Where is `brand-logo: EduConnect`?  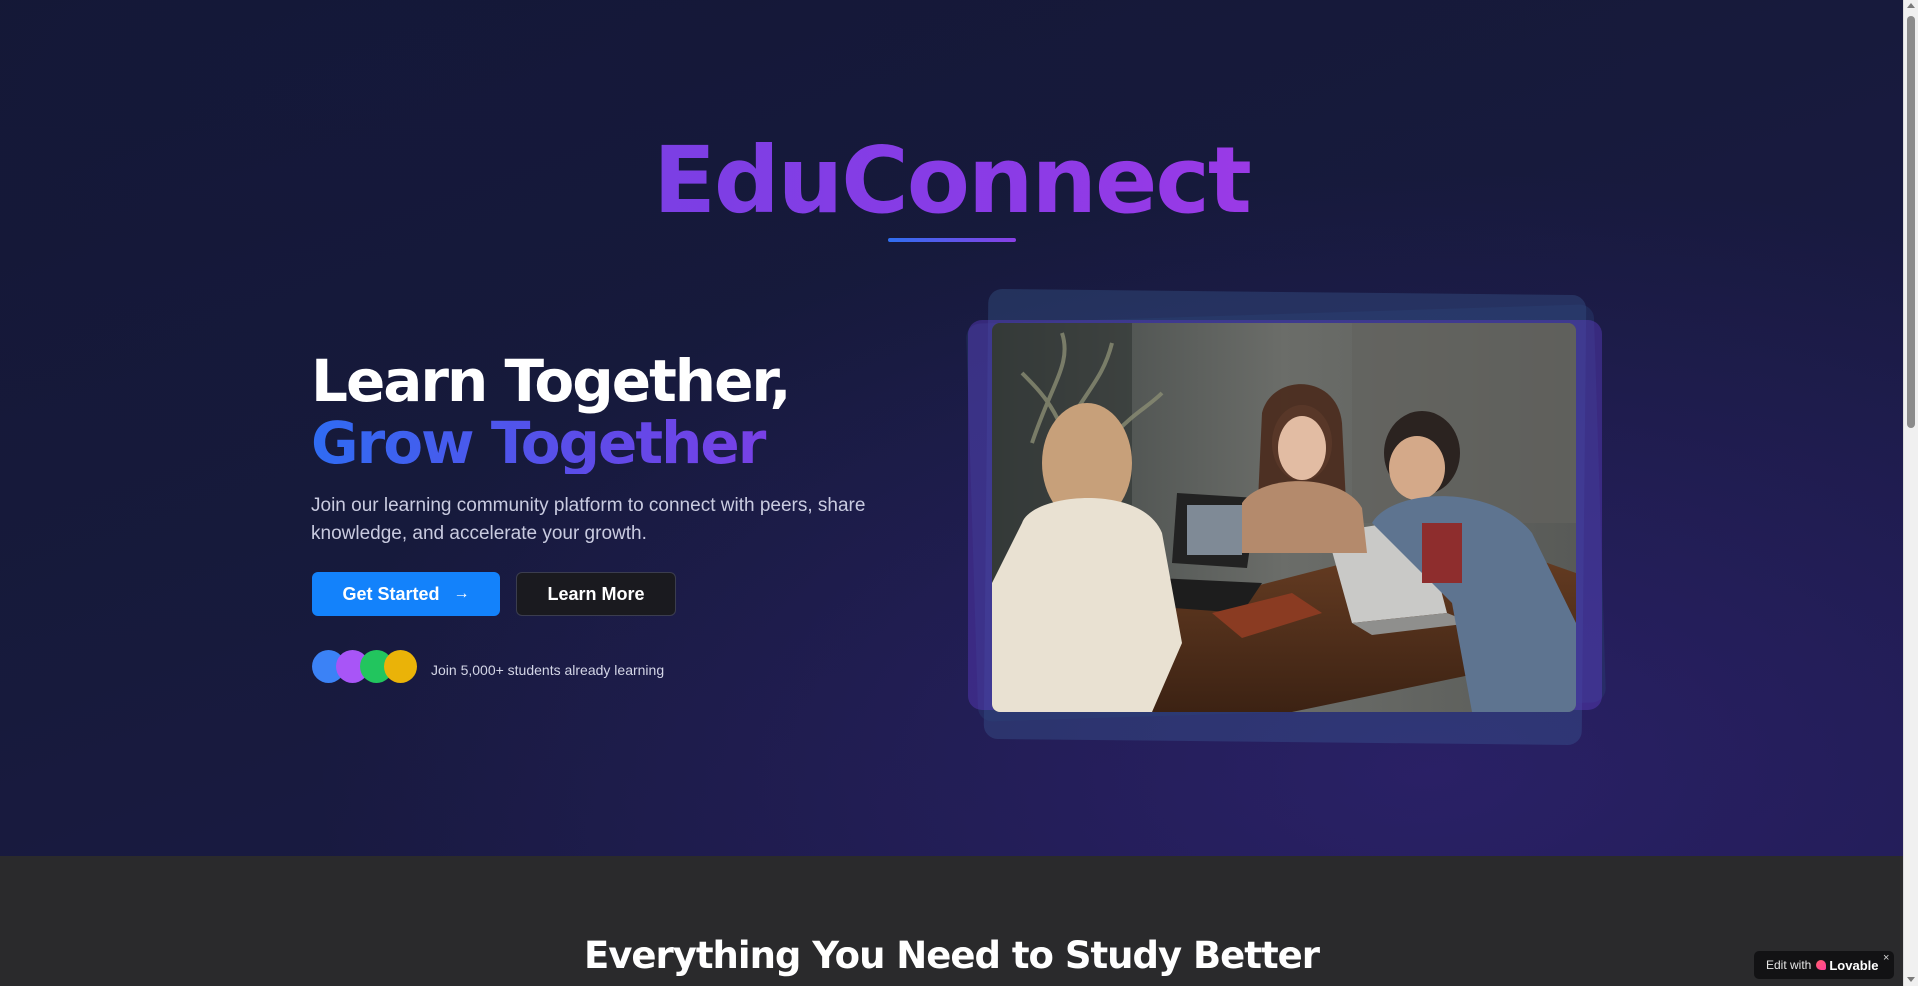
brand-logo: EduConnect is located at coordinates (951, 181).